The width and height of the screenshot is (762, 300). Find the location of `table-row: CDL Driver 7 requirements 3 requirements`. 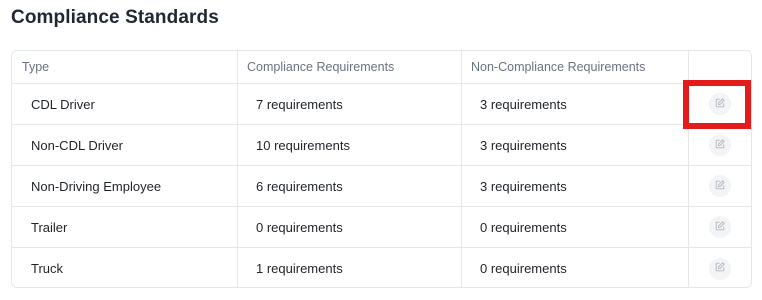

table-row: CDL Driver 7 requirements 3 requirements is located at coordinates (381, 104).